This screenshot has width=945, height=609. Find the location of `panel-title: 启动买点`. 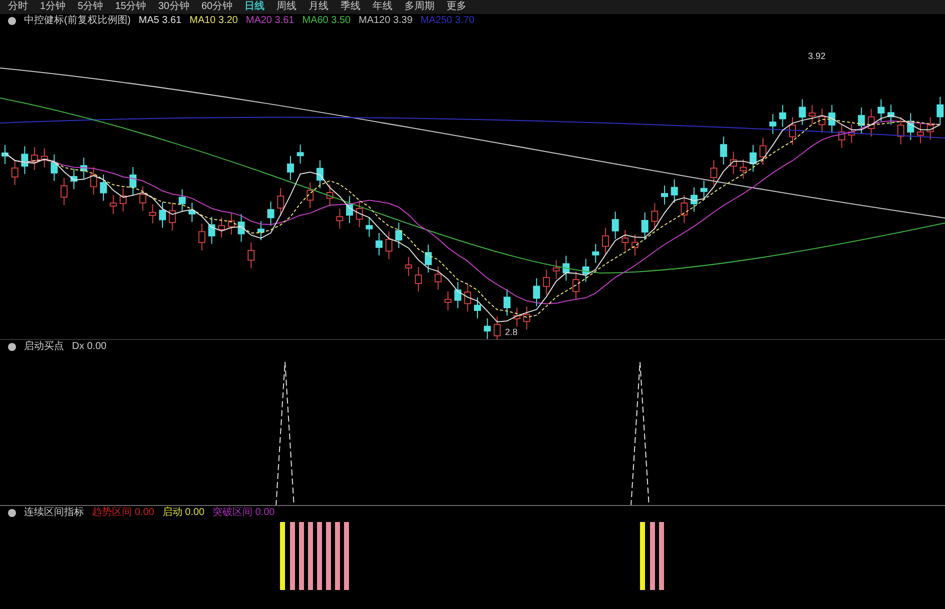

panel-title: 启动买点 is located at coordinates (44, 347).